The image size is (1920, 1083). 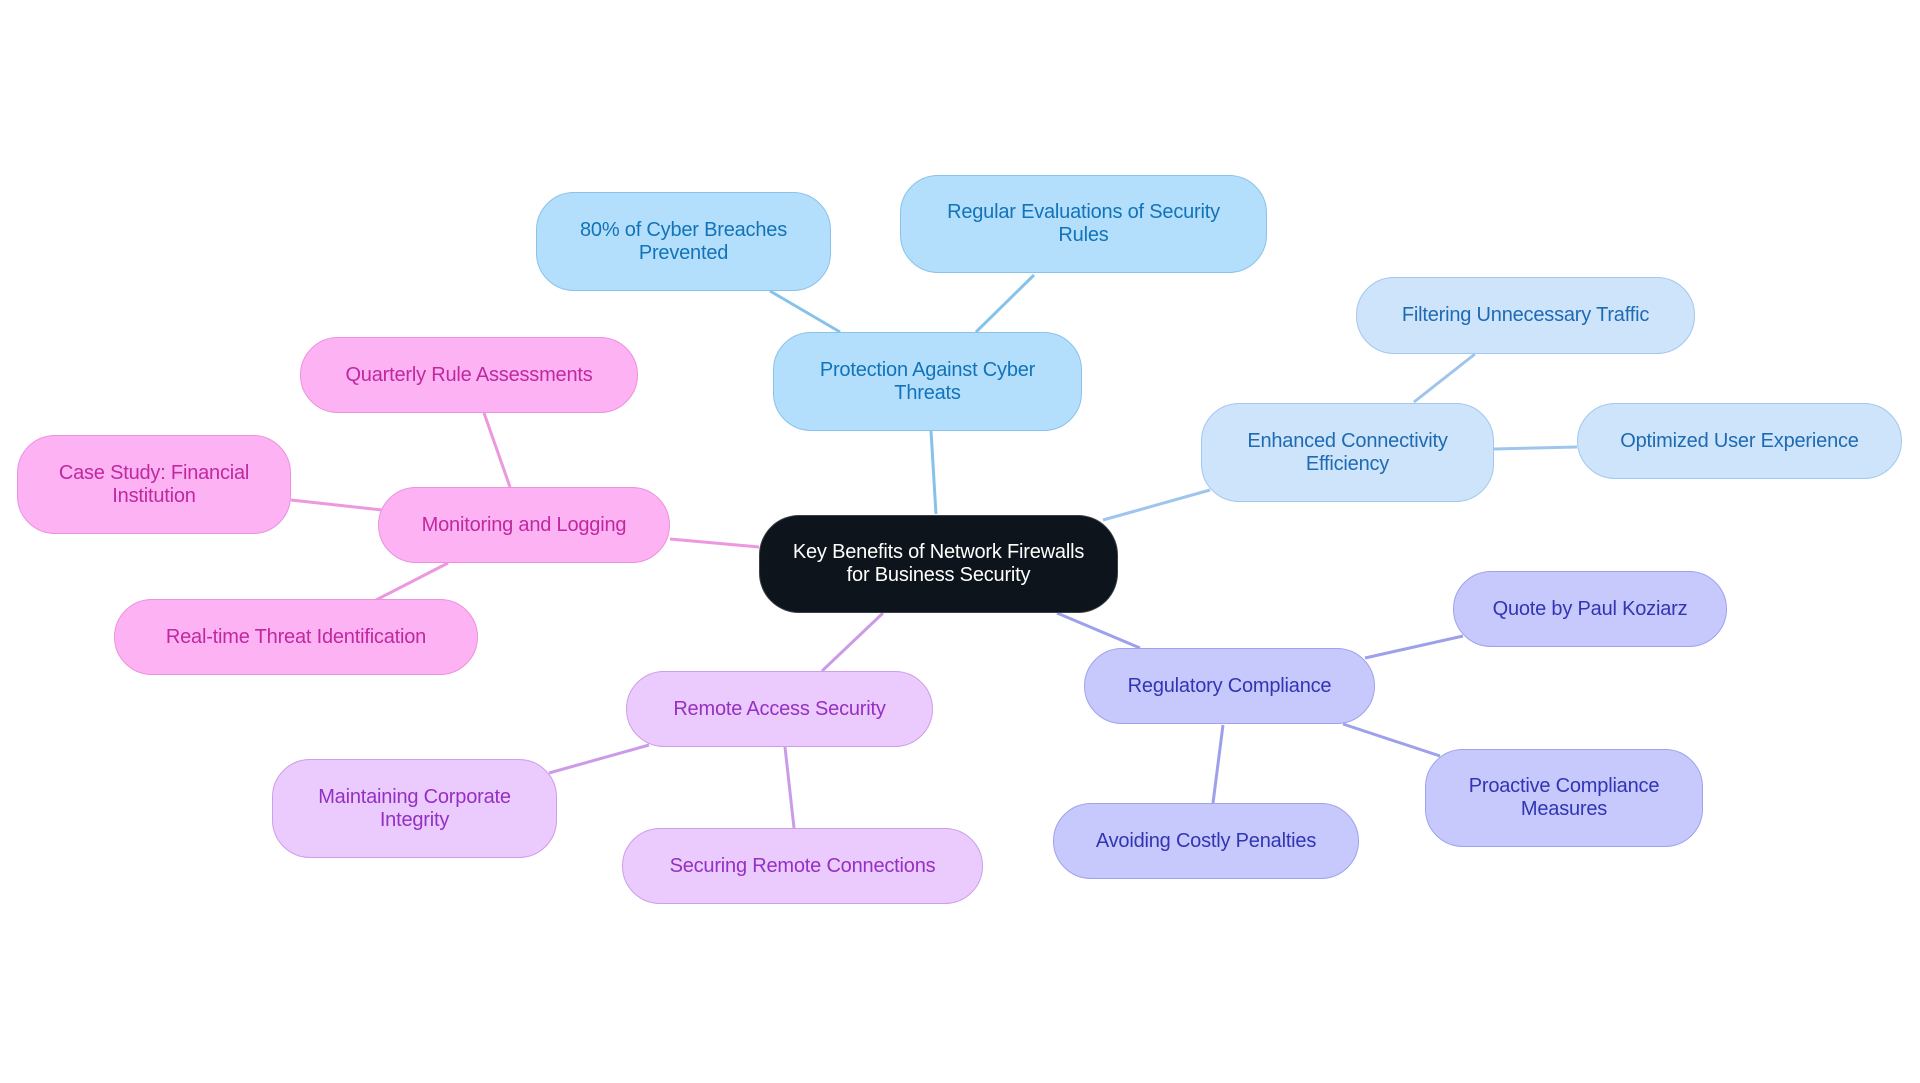 I want to click on node-quarterly-rule-assessments: Quarterly Rule Assessments, so click(x=469, y=375).